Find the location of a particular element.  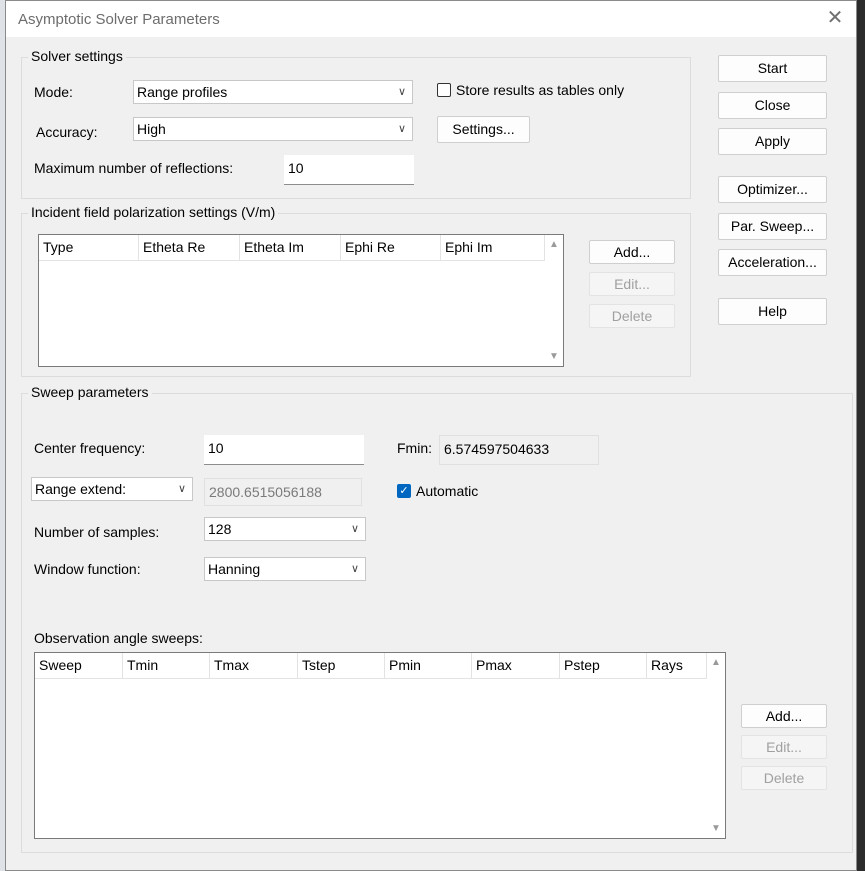

check-icon: ✓ is located at coordinates (404, 491).